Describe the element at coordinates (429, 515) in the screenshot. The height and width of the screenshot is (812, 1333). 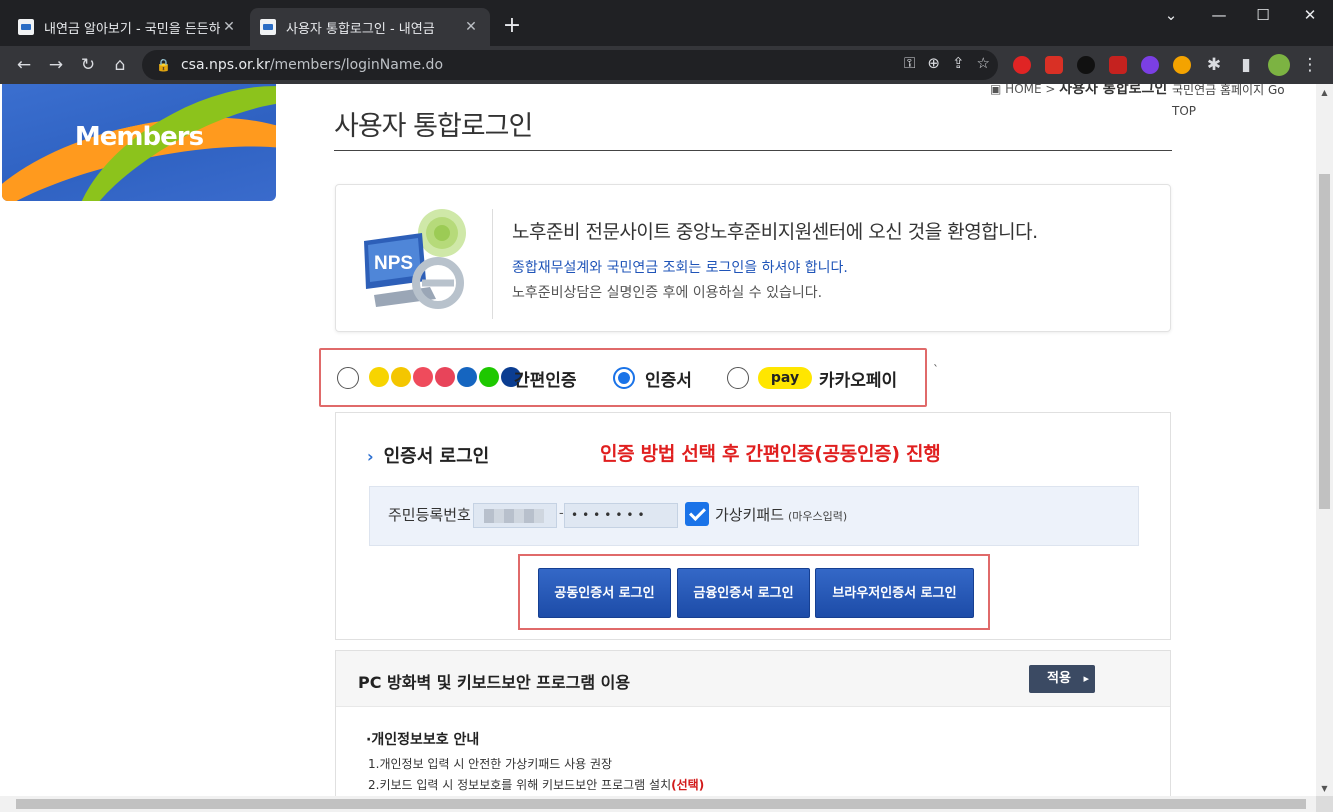
I see `ssn-label: 주민등록번호` at that location.